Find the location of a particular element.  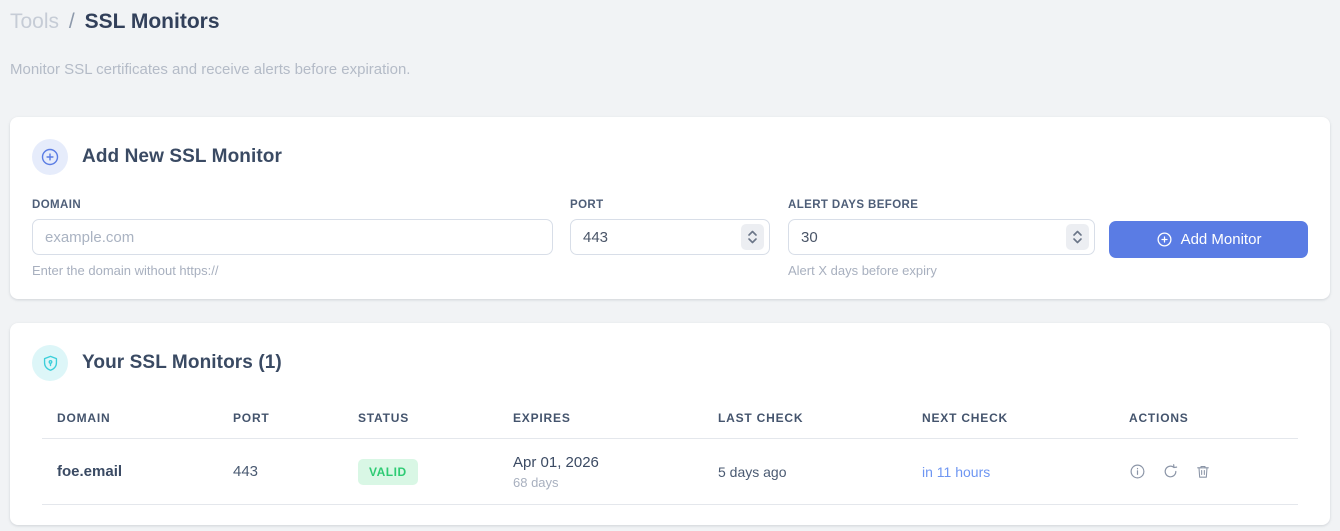

column-header-port: PORT is located at coordinates (251, 418).